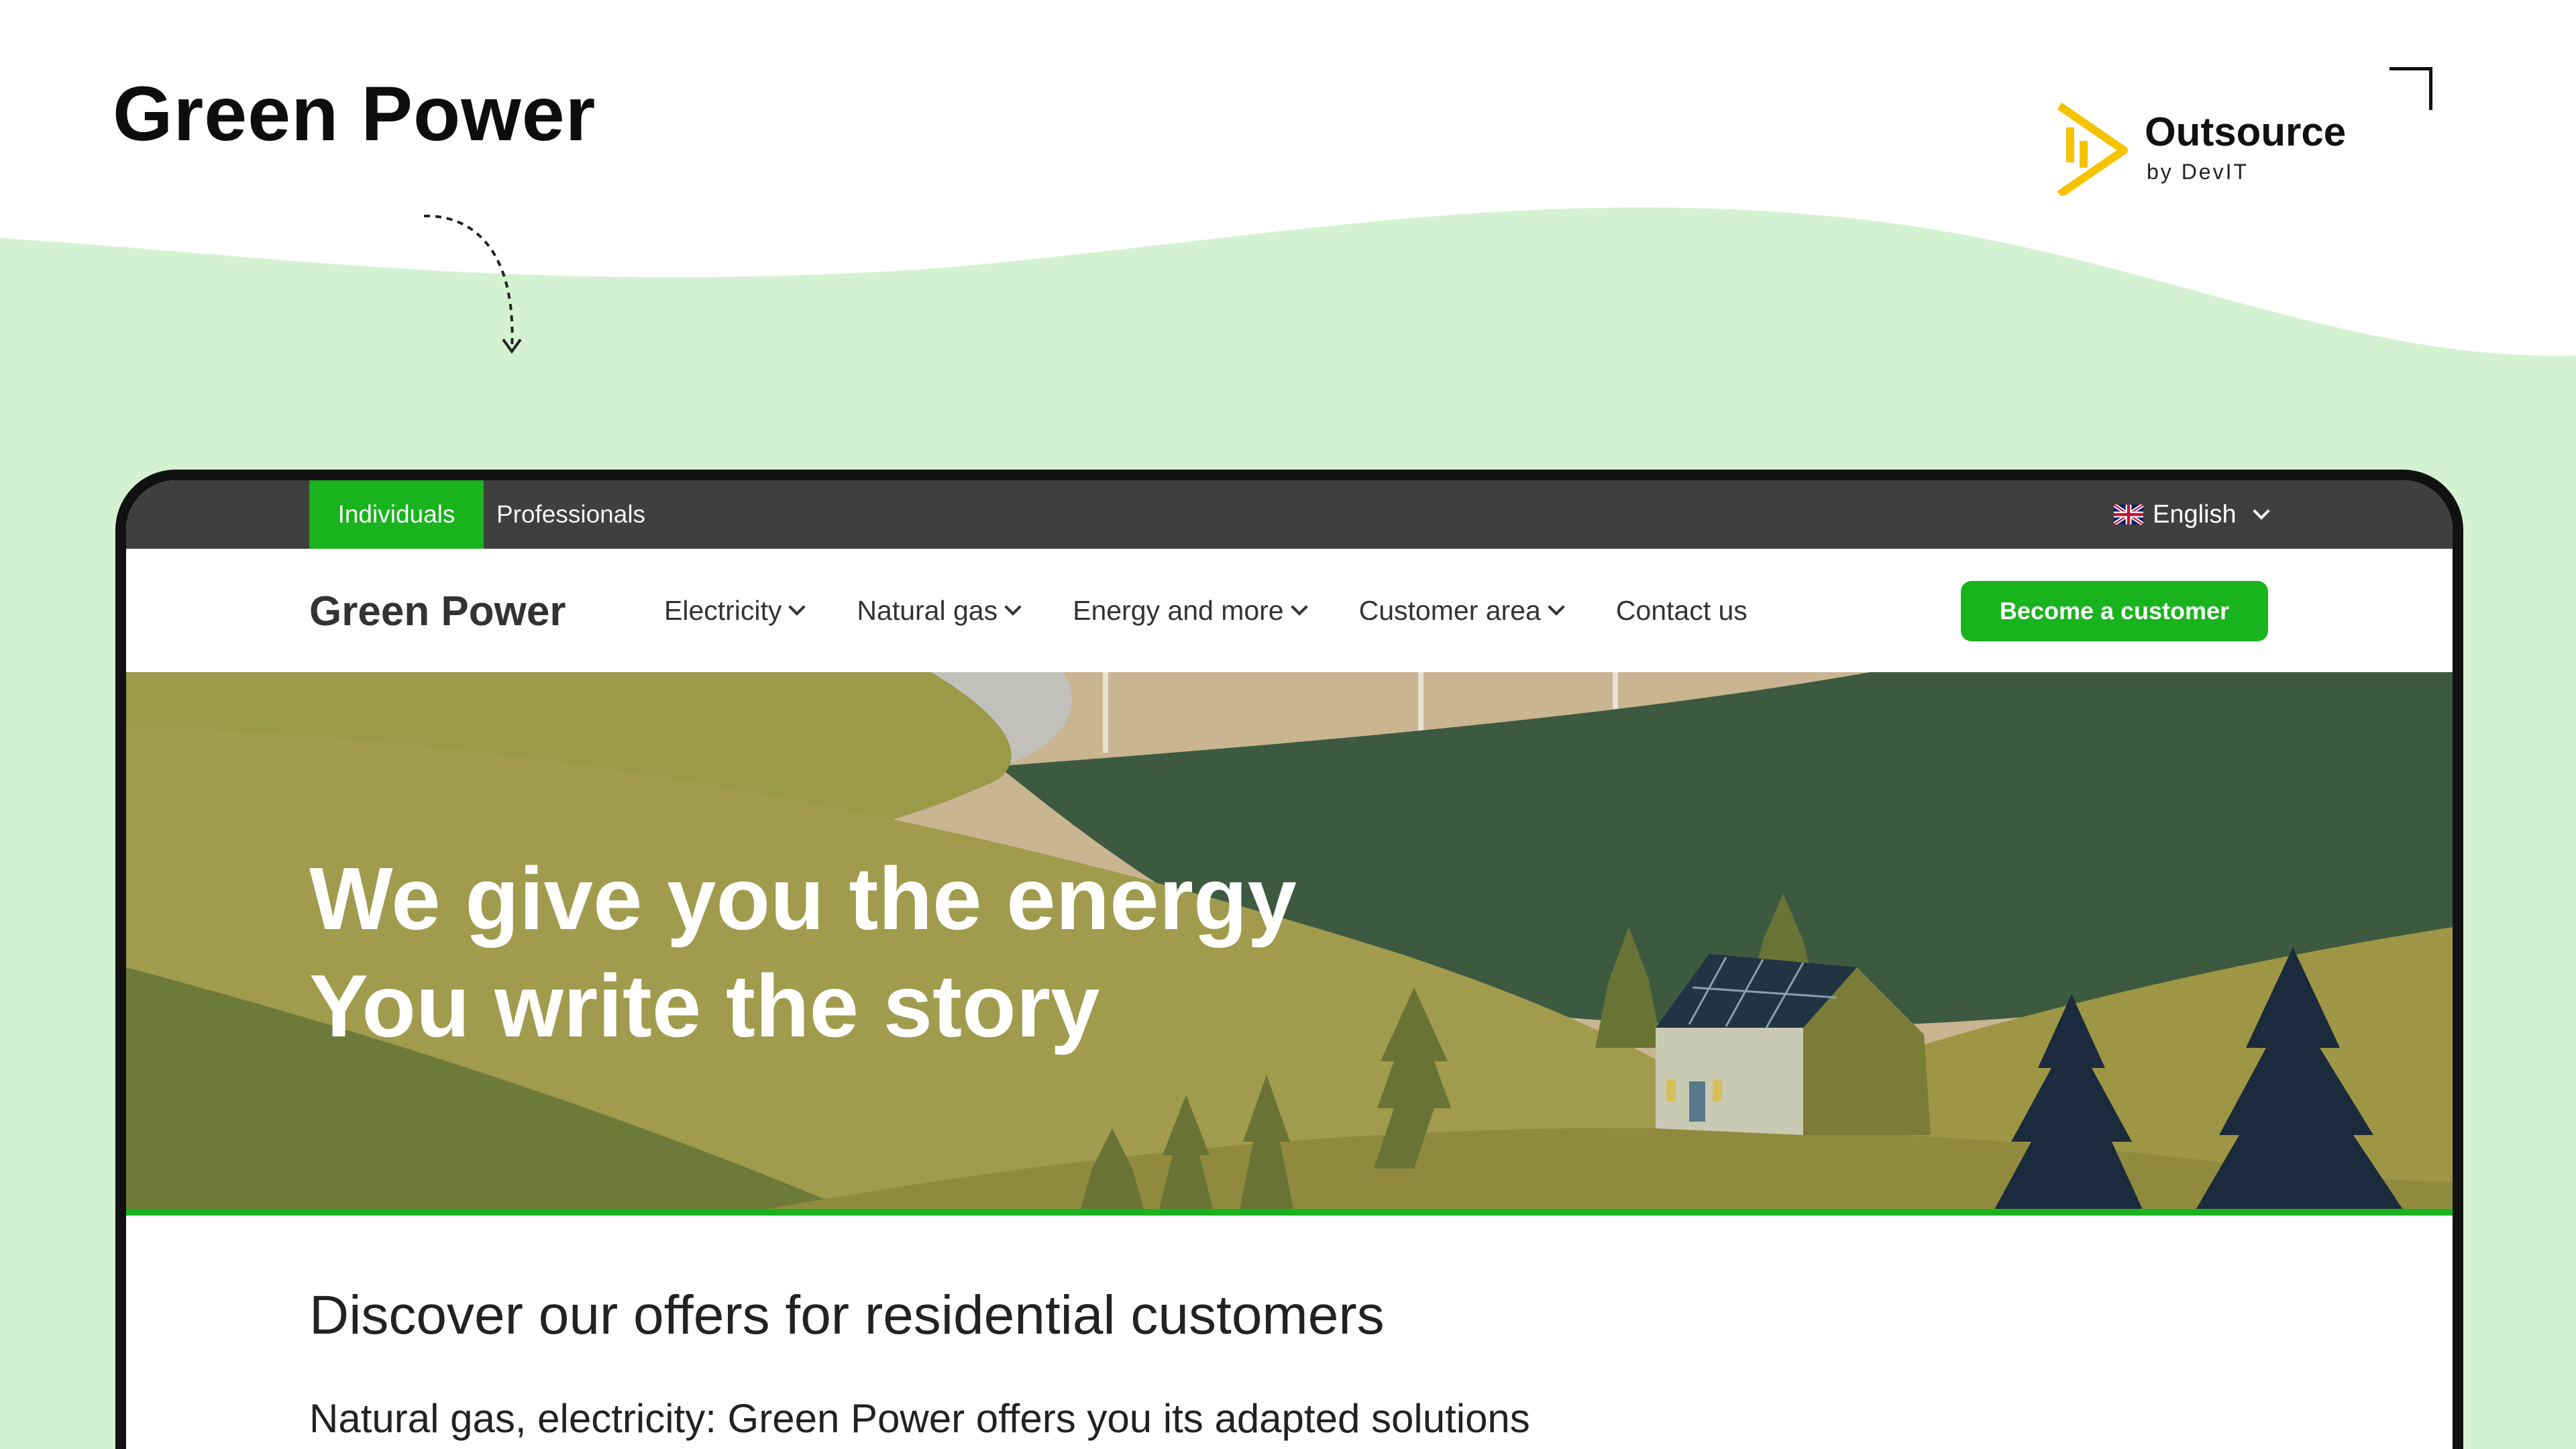 The image size is (2576, 1449). What do you see at coordinates (2128, 514) in the screenshot?
I see `uk-flag-icon` at bounding box center [2128, 514].